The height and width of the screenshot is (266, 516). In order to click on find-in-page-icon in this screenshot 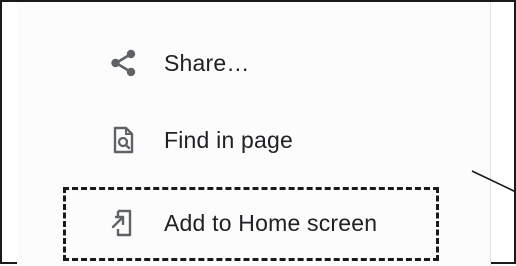, I will do `click(123, 140)`.